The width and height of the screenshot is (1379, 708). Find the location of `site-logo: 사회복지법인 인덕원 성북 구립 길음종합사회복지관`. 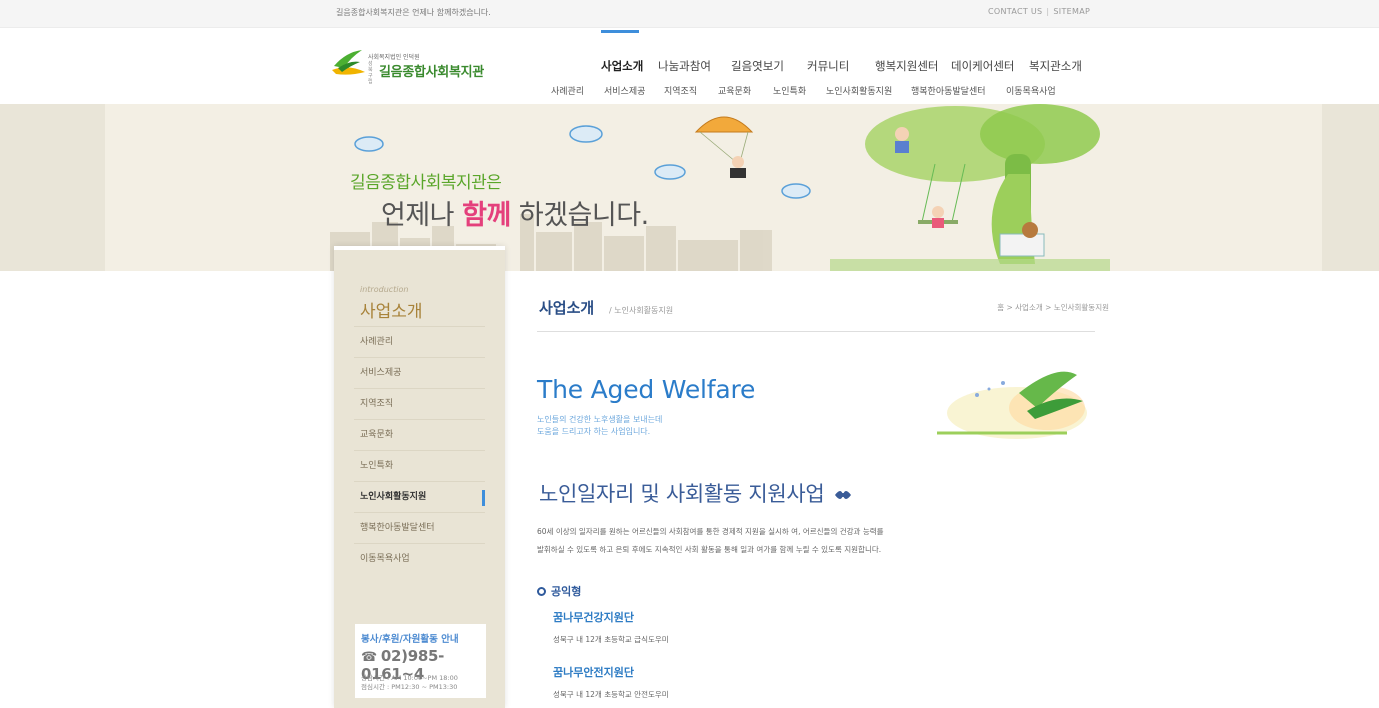

site-logo: 사회복지법인 인덕원 성북 구립 길음종합사회복지관 is located at coordinates (417, 66).